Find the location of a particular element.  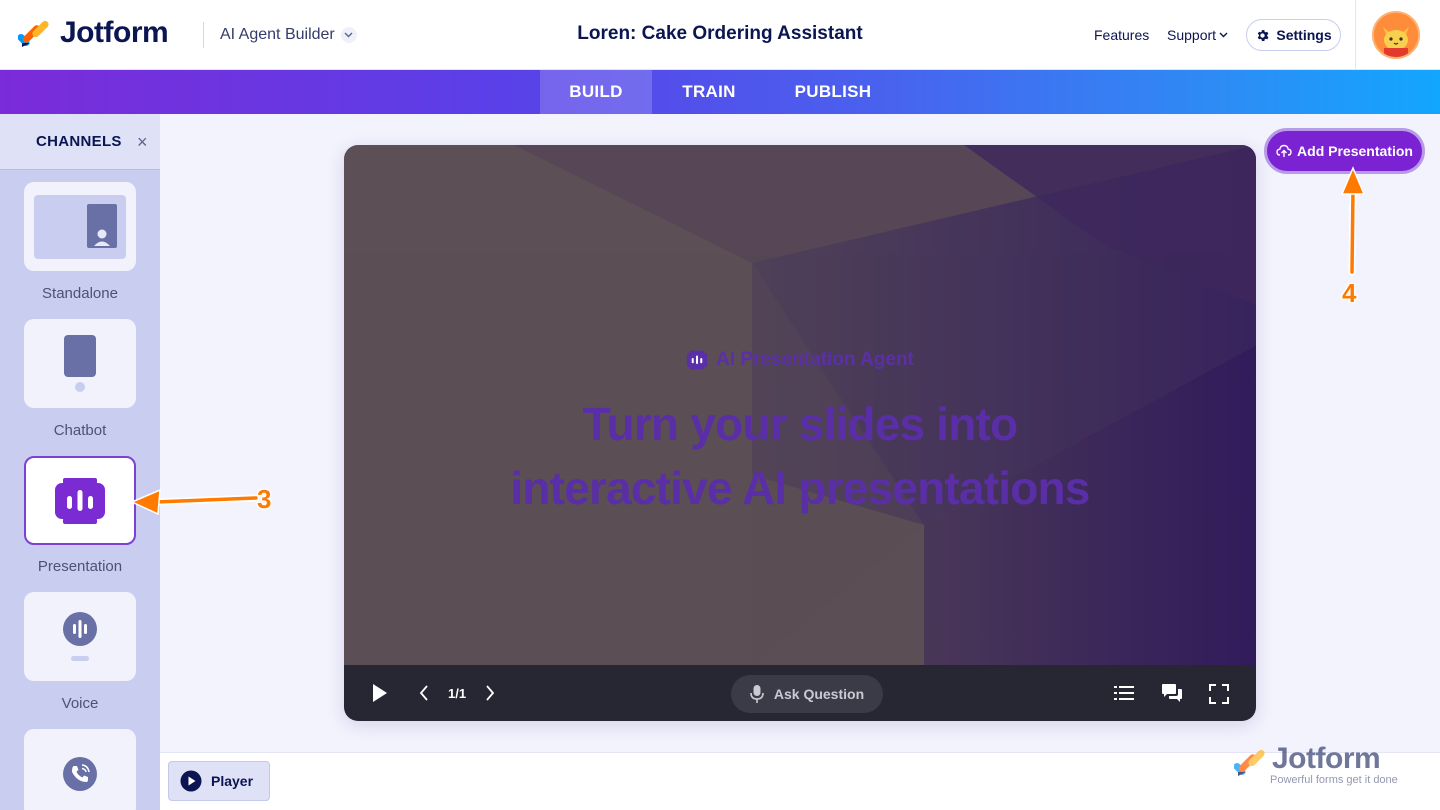

channel-presentation-label: Presentation is located at coordinates (80, 566).